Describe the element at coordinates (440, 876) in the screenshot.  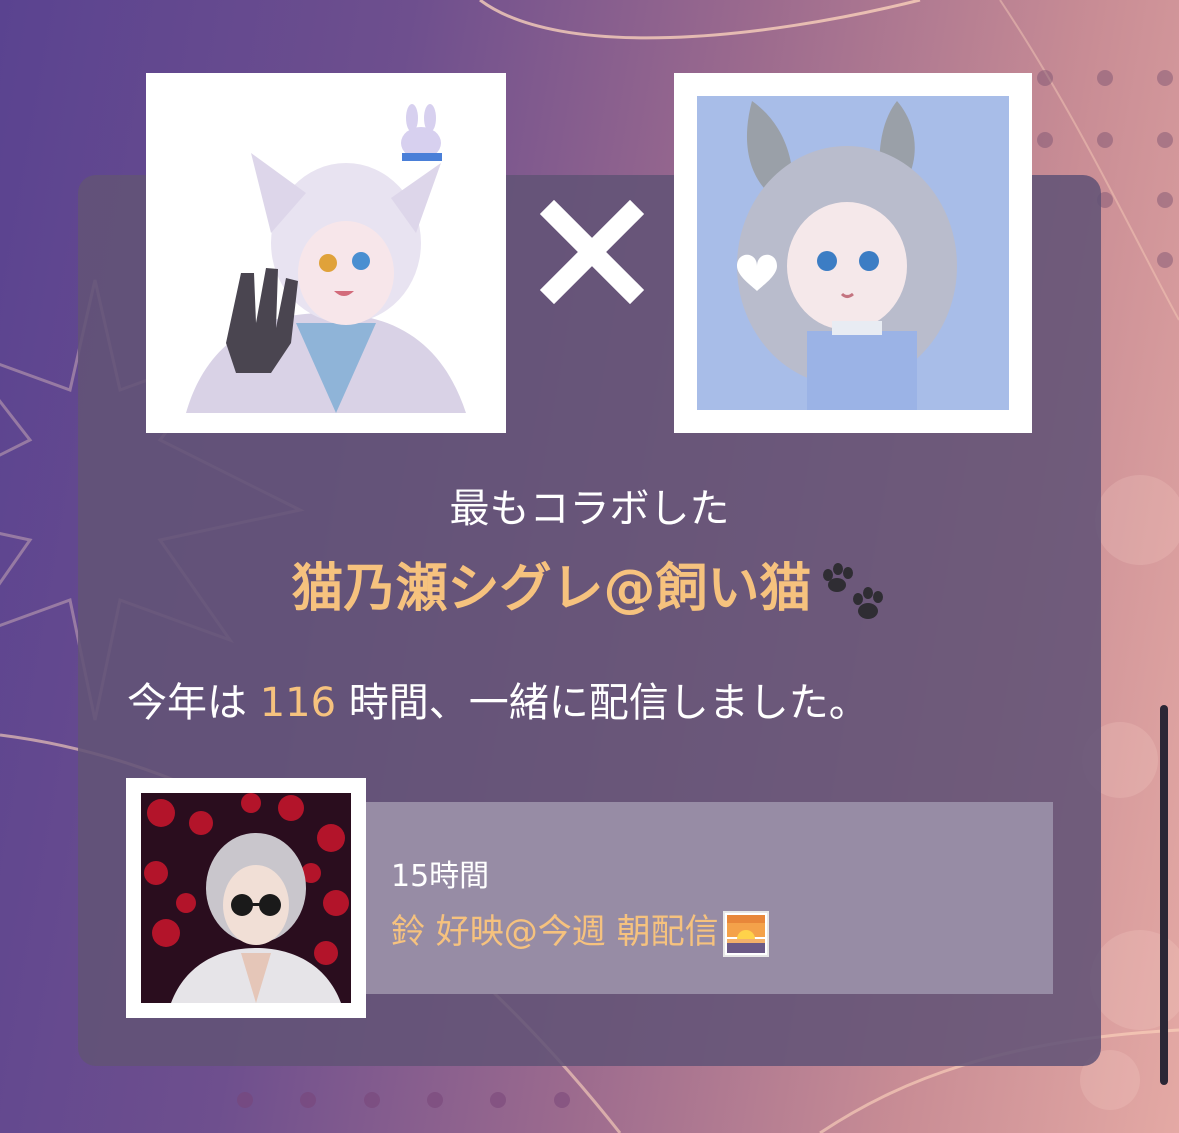
I see `runner-up-hours: 15時間` at that location.